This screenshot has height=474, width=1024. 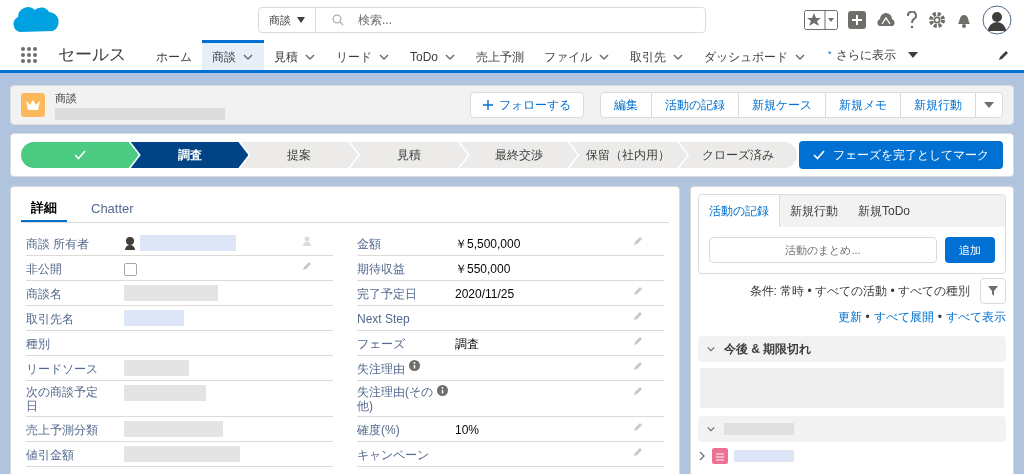 I want to click on scope-label: 商談, so click(x=280, y=20).